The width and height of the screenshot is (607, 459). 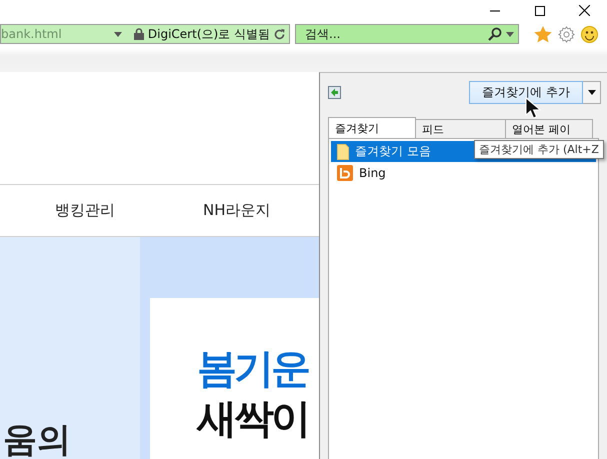 What do you see at coordinates (253, 369) in the screenshot?
I see `banner-headline: 봄기운` at bounding box center [253, 369].